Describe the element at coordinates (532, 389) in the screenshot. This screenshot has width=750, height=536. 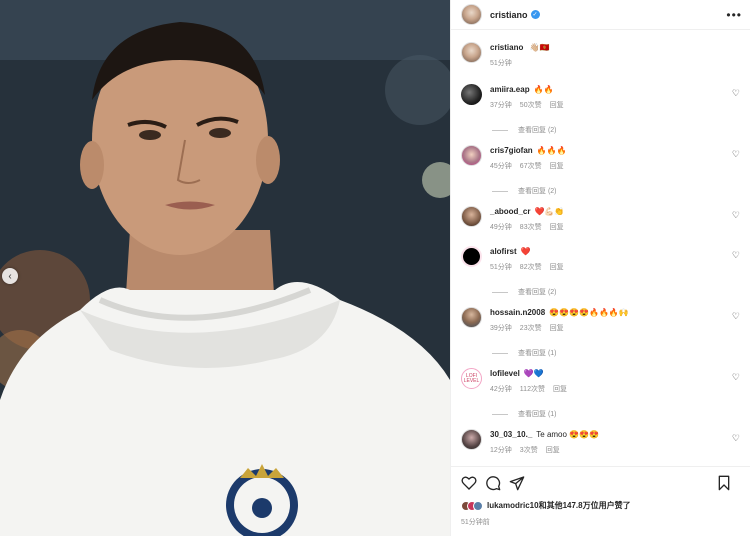
I see `comment-likes: 112次赞` at that location.